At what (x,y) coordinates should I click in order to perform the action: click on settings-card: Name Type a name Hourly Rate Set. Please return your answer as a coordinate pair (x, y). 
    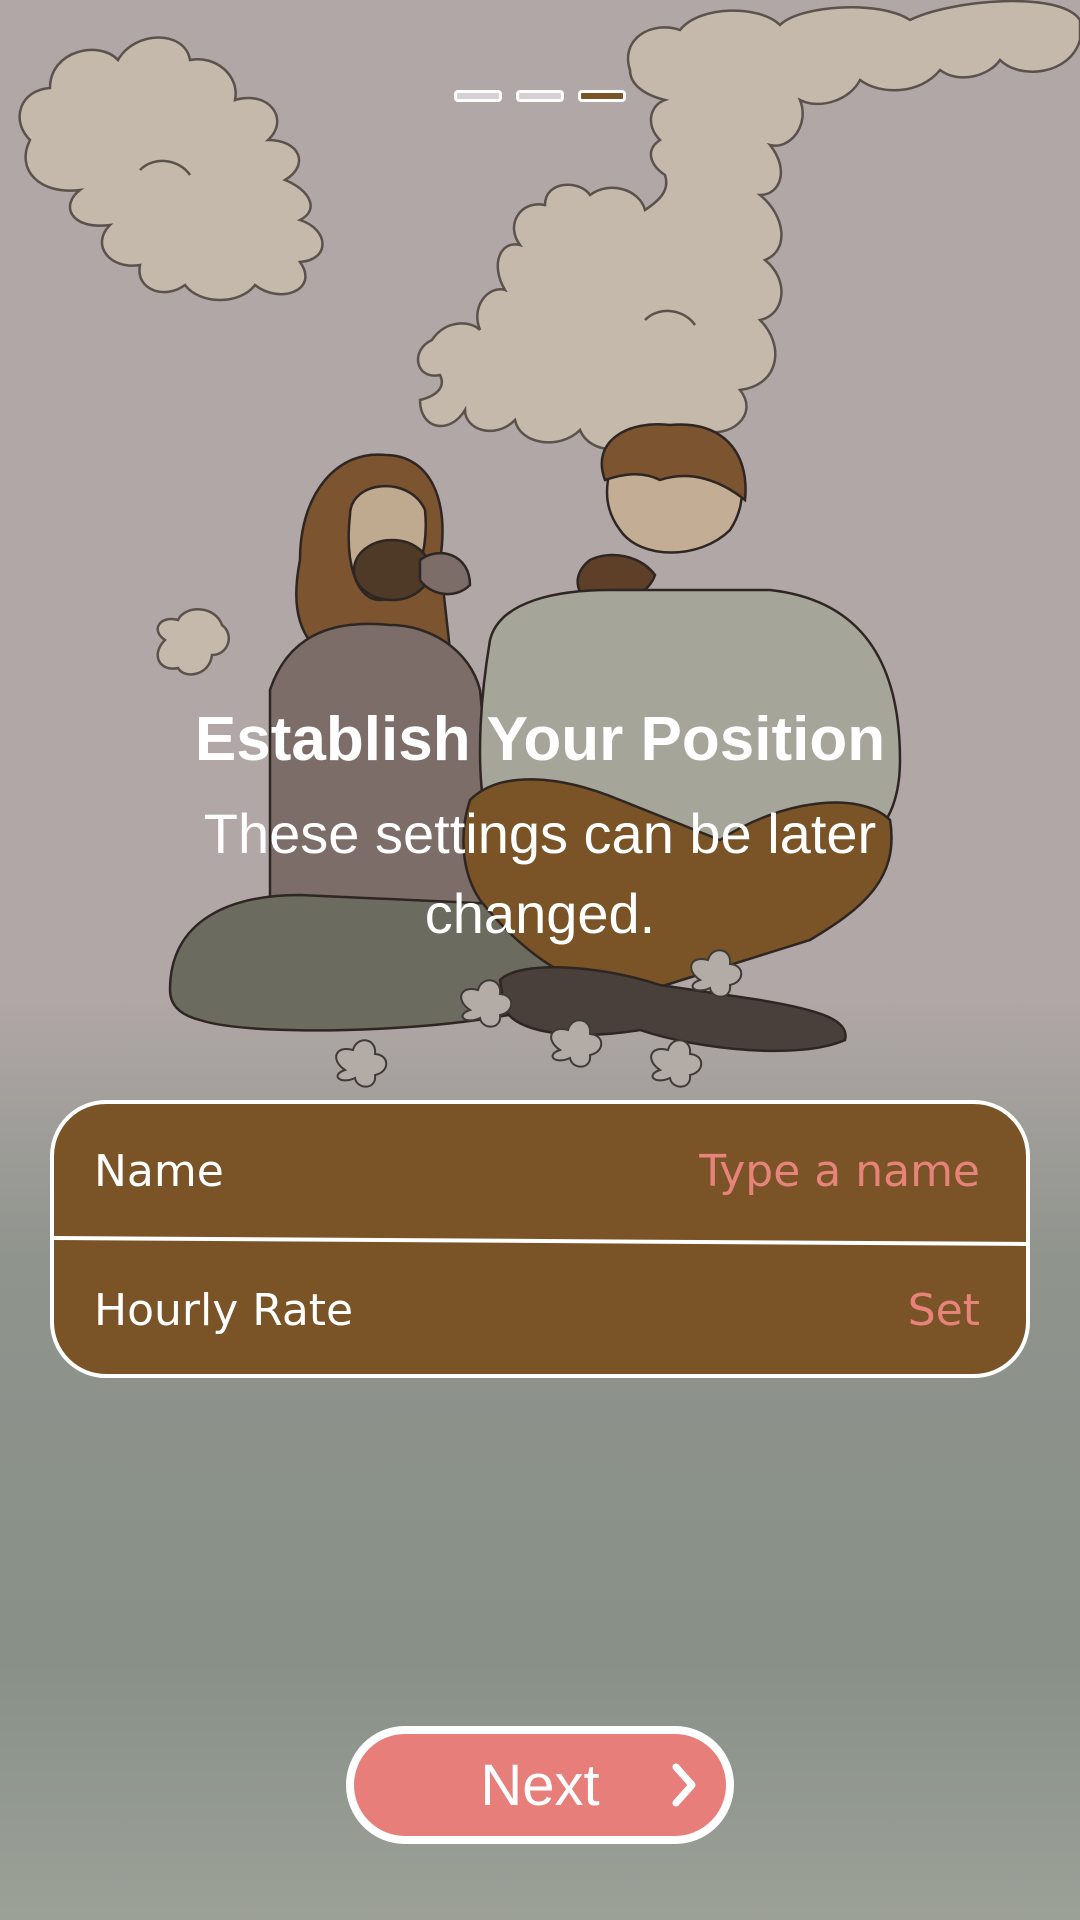
    Looking at the image, I should click on (540, 1239).